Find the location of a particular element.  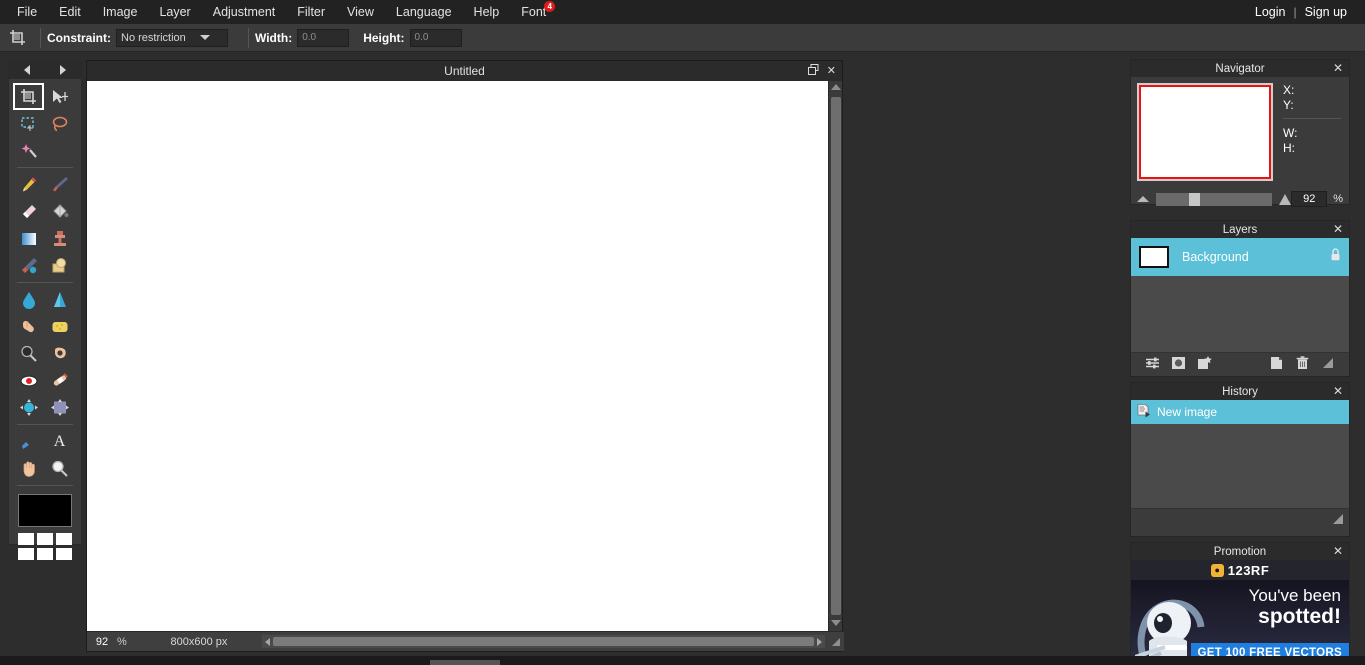

marquee-select-tool is located at coordinates (28, 123).